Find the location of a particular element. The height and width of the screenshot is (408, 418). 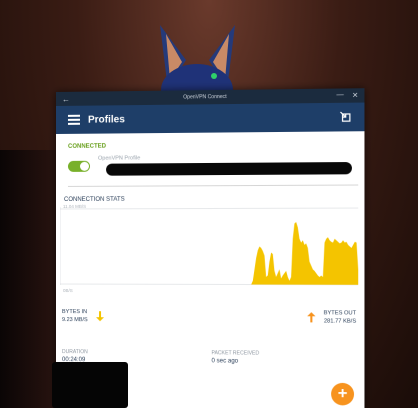

page-title: Profiles is located at coordinates (106, 119).